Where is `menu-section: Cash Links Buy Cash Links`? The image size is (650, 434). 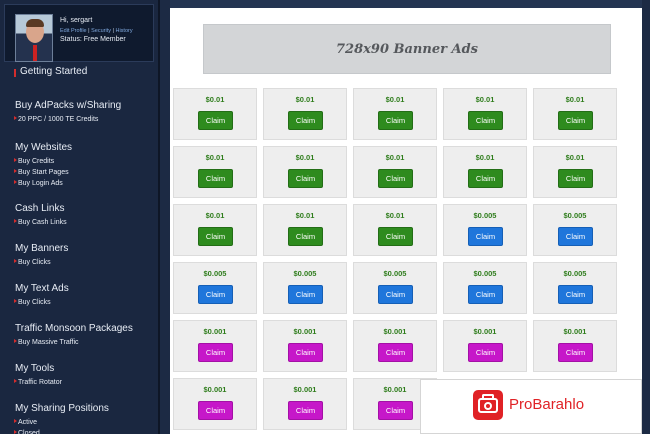 menu-section: Cash Links Buy Cash Links is located at coordinates (79, 215).